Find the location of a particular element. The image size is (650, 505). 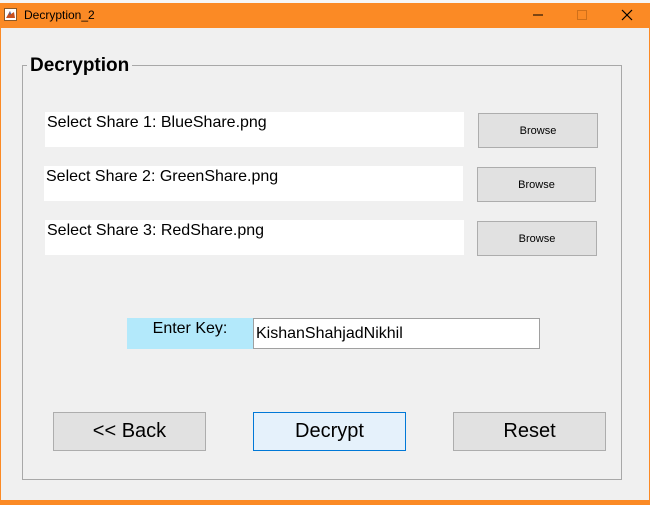

matlab-figure-icon is located at coordinates (10, 14).